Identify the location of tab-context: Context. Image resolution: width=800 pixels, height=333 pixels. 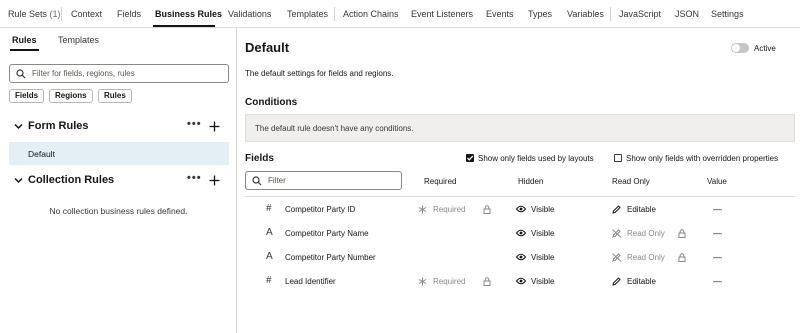
(86, 14).